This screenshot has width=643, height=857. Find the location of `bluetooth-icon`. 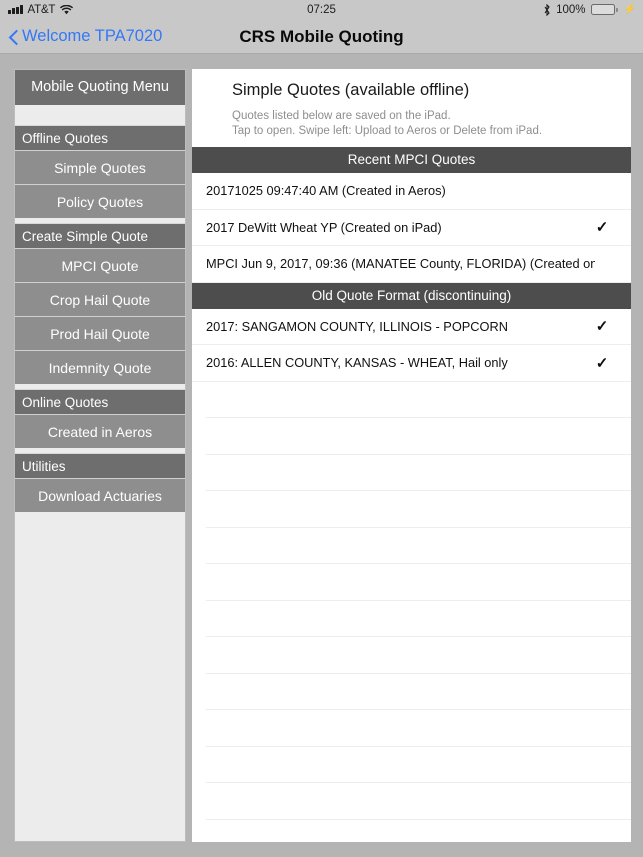

bluetooth-icon is located at coordinates (547, 9).